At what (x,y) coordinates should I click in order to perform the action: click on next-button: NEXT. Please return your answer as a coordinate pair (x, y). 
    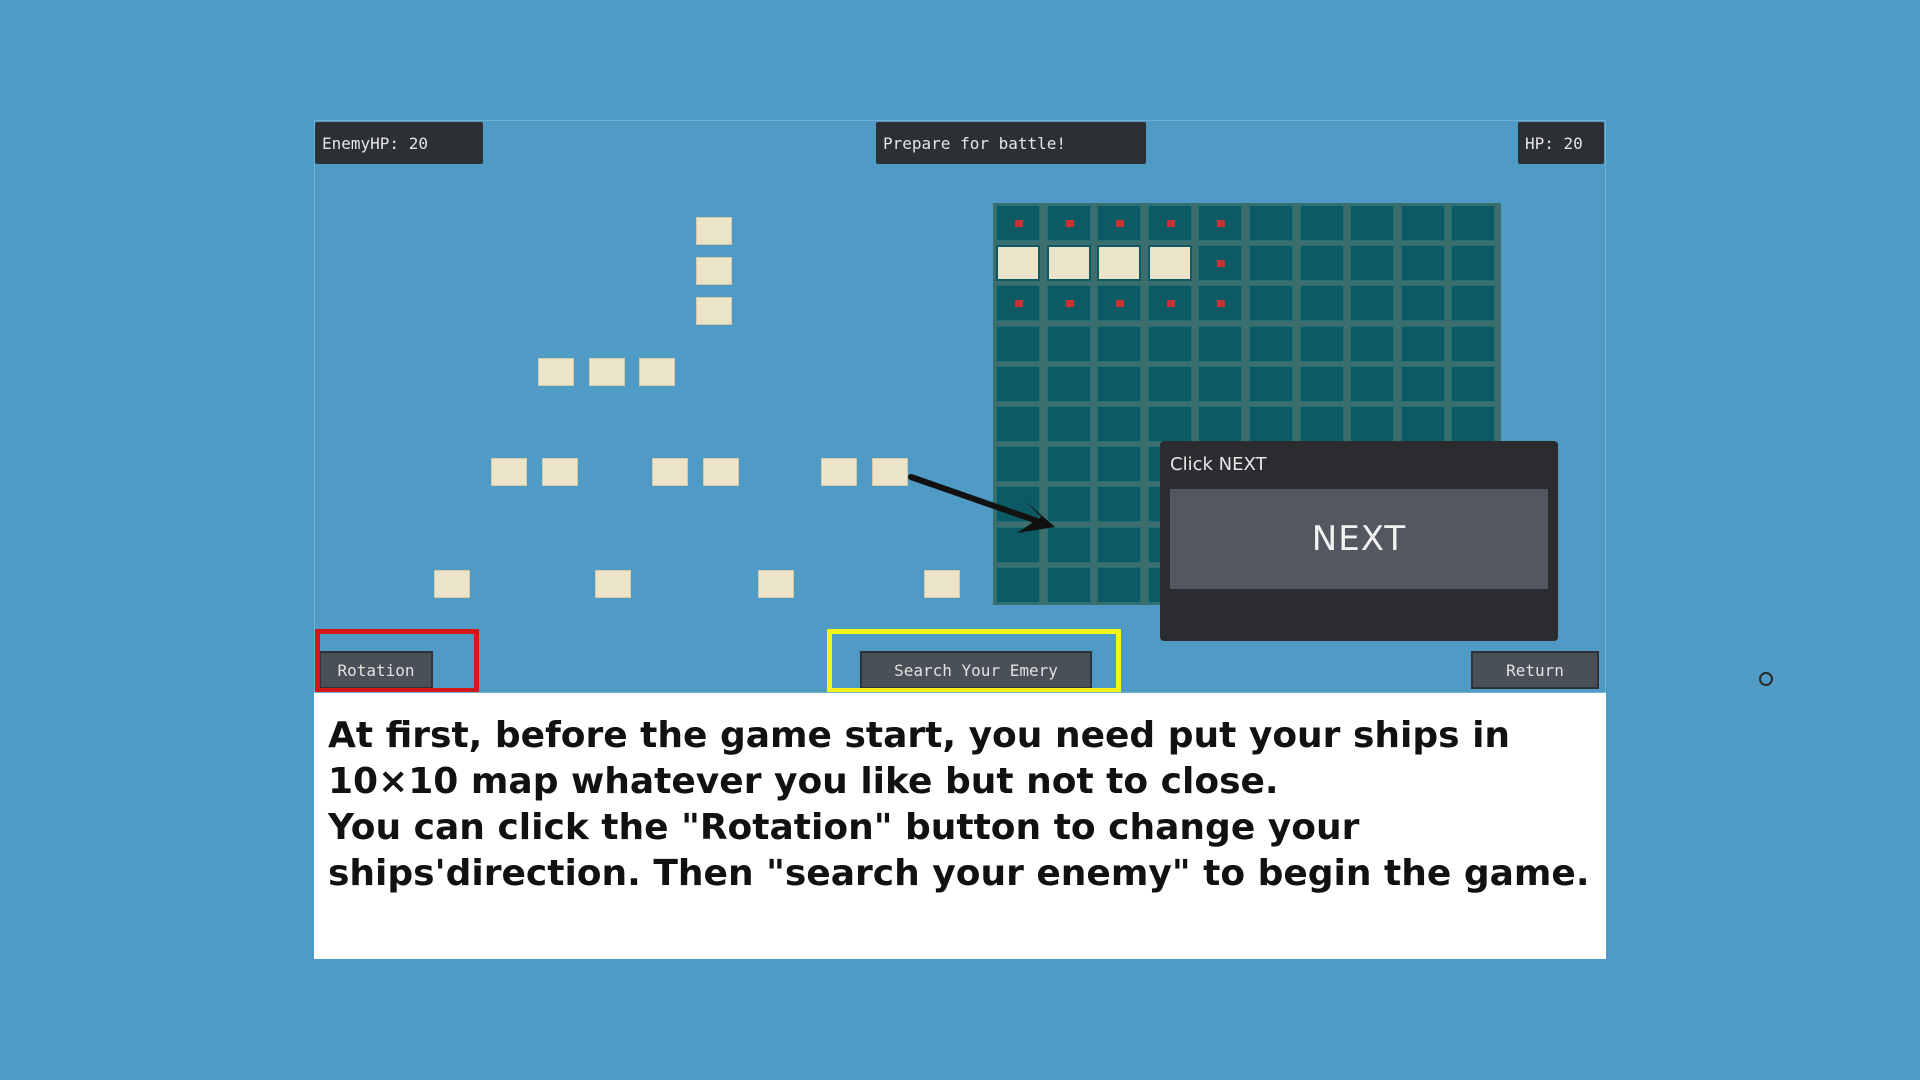
    Looking at the image, I should click on (1359, 539).